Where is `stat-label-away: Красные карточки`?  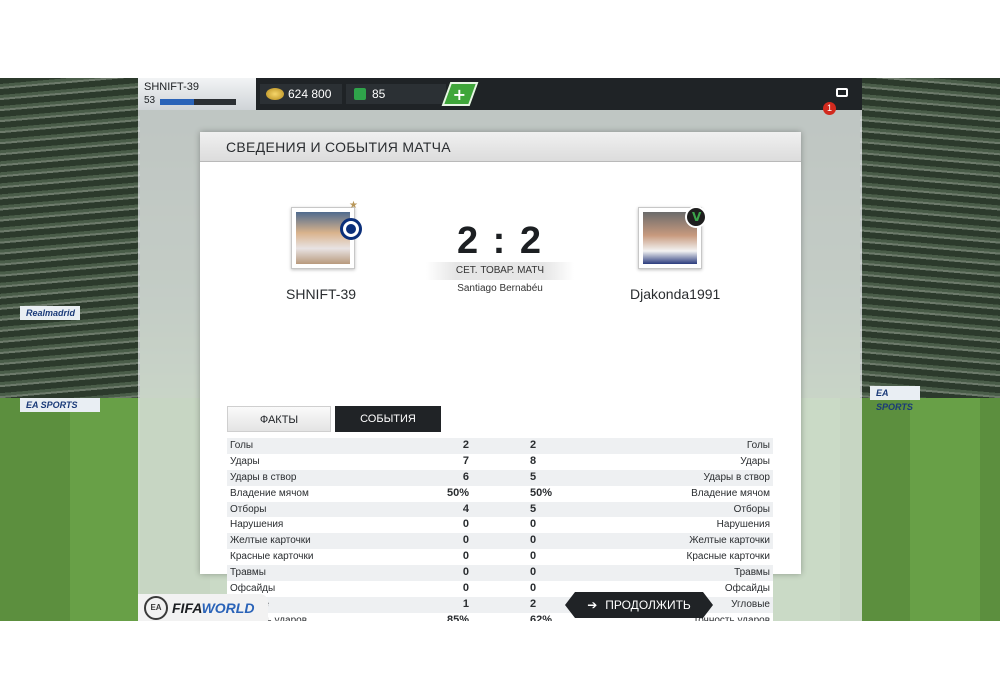
stat-label-away: Красные карточки is located at coordinates (728, 557).